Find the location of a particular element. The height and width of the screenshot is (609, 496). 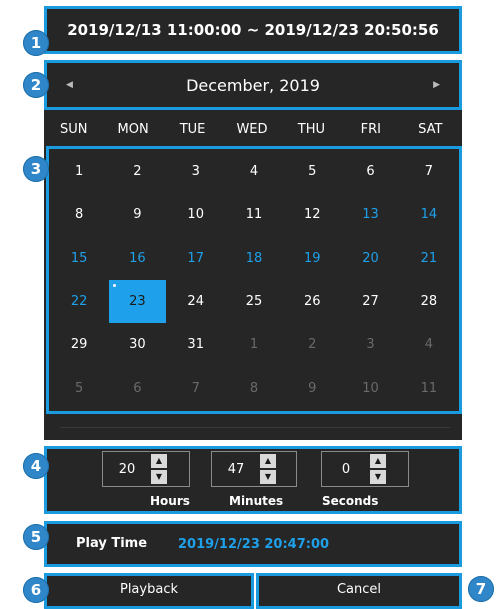

minutes-value: 47 is located at coordinates (236, 469).